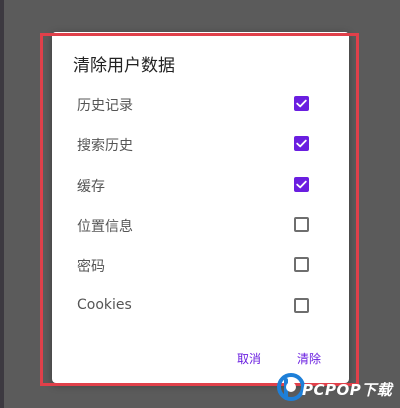 Image resolution: width=400 pixels, height=408 pixels. I want to click on option-label: 缓存, so click(91, 187).